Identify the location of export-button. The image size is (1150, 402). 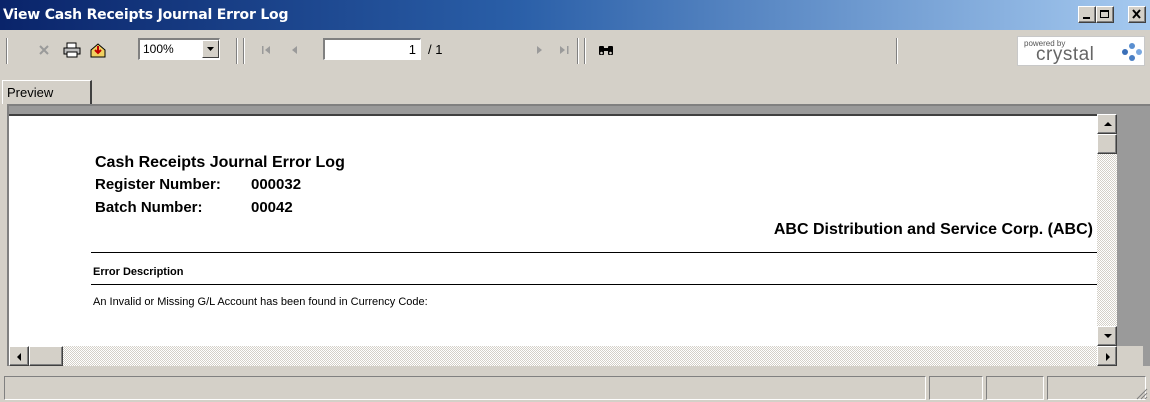
(98, 50).